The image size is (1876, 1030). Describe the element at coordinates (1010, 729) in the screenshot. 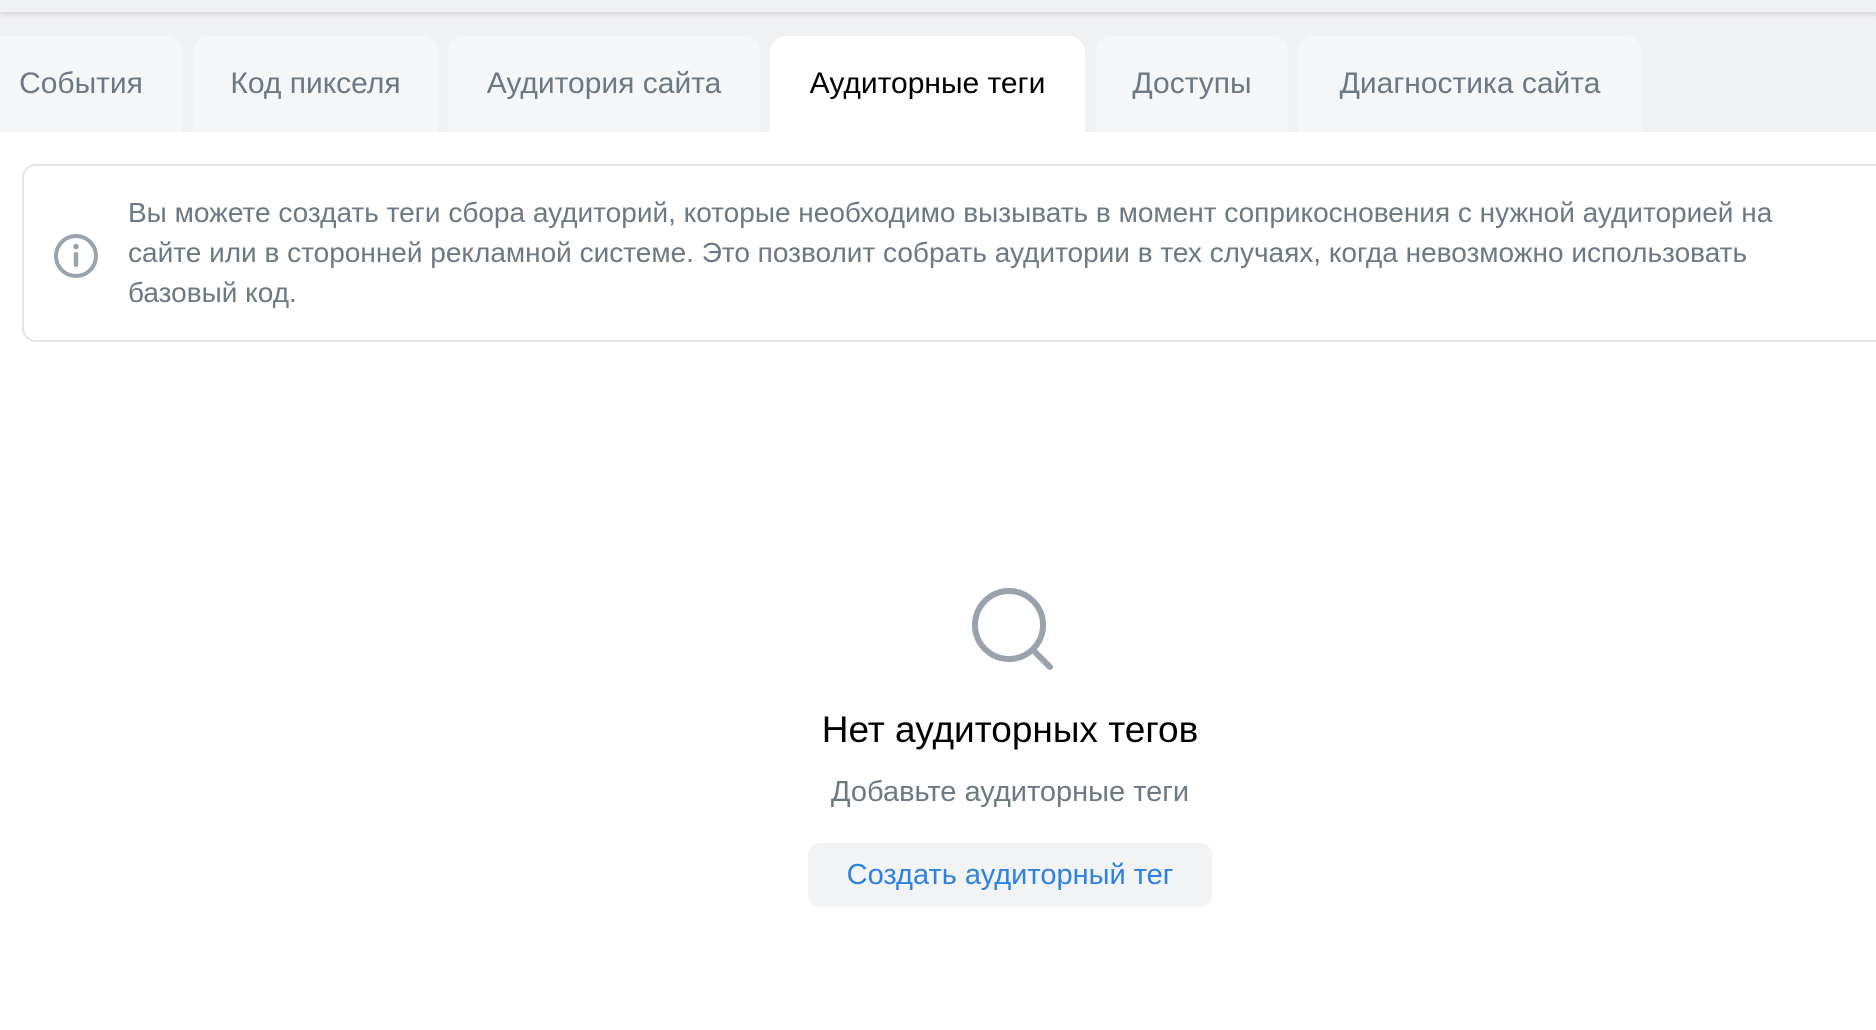

I see `empty-state-title: Нет аудиторных тегов` at that location.